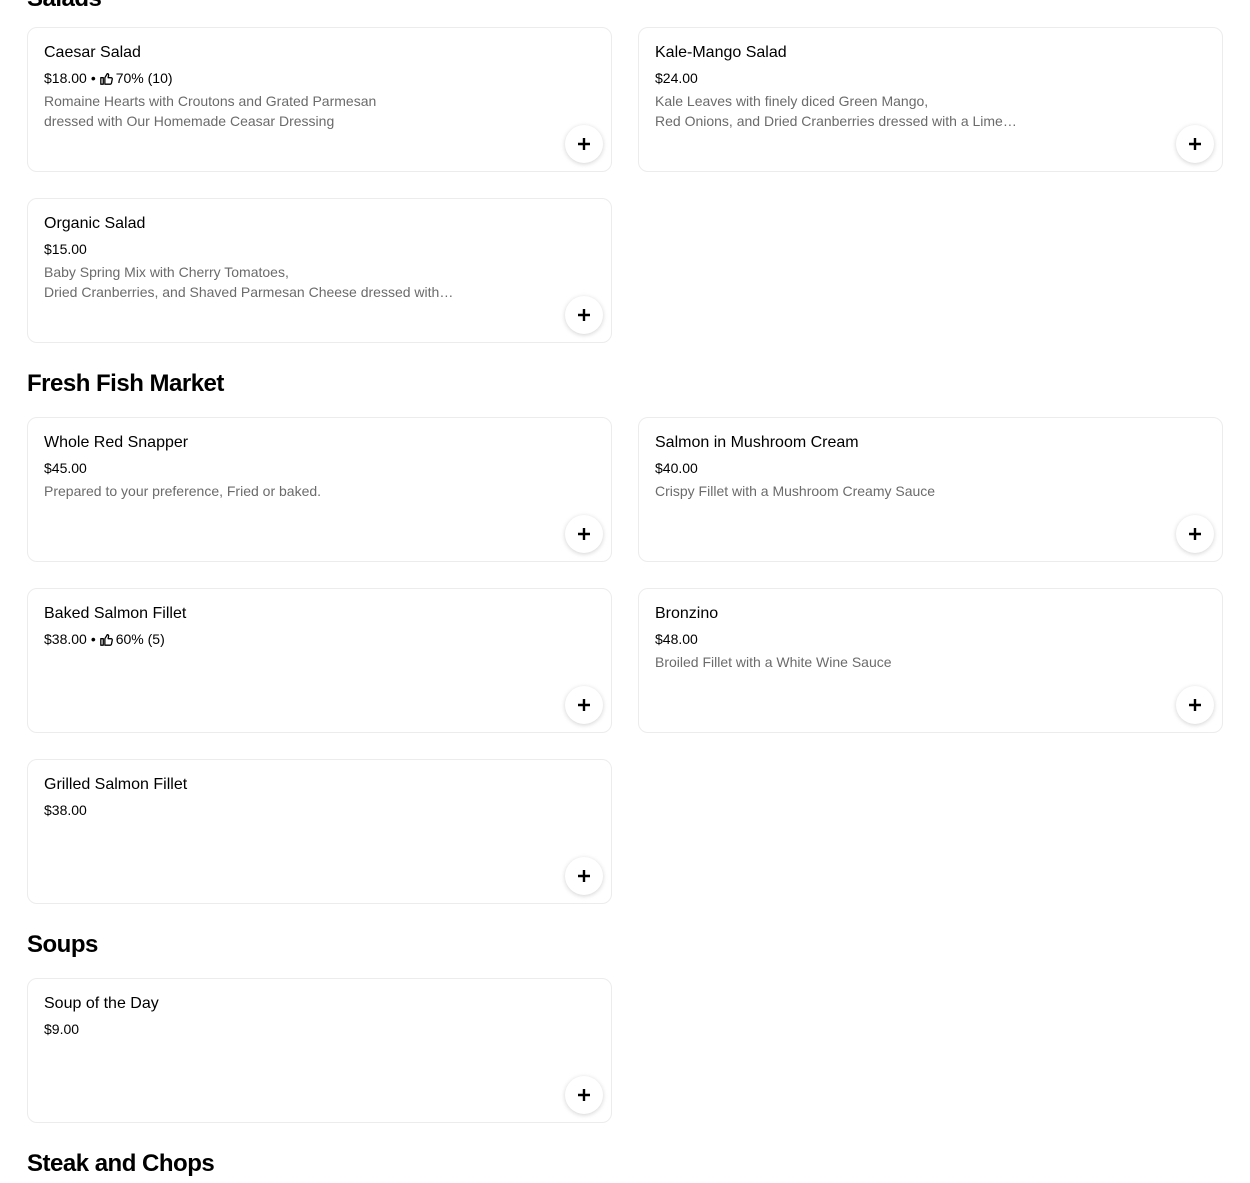 The height and width of the screenshot is (1183, 1250). I want to click on item-name: Whole Red Snapper, so click(116, 442).